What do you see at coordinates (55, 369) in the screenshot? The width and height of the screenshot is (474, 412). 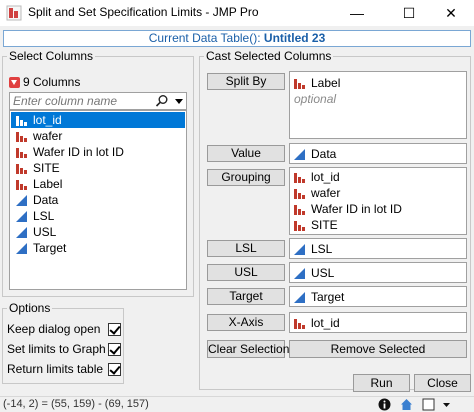 I see `option-label: Return limits table` at bounding box center [55, 369].